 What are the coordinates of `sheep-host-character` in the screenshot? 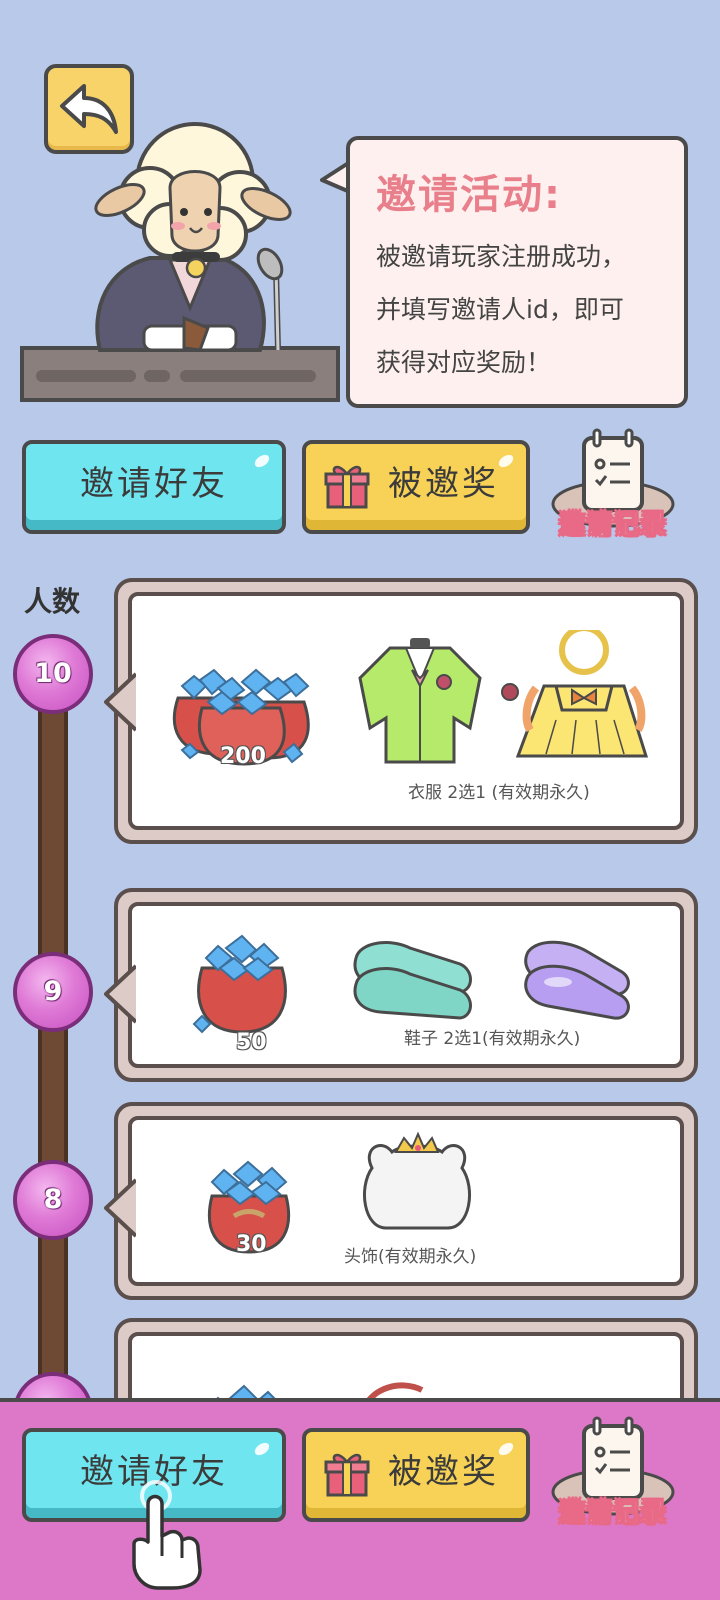 It's located at (180, 265).